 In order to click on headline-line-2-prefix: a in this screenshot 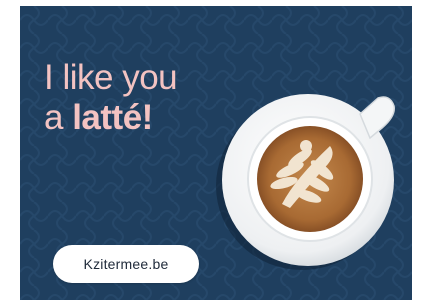, I will do `click(58, 117)`.